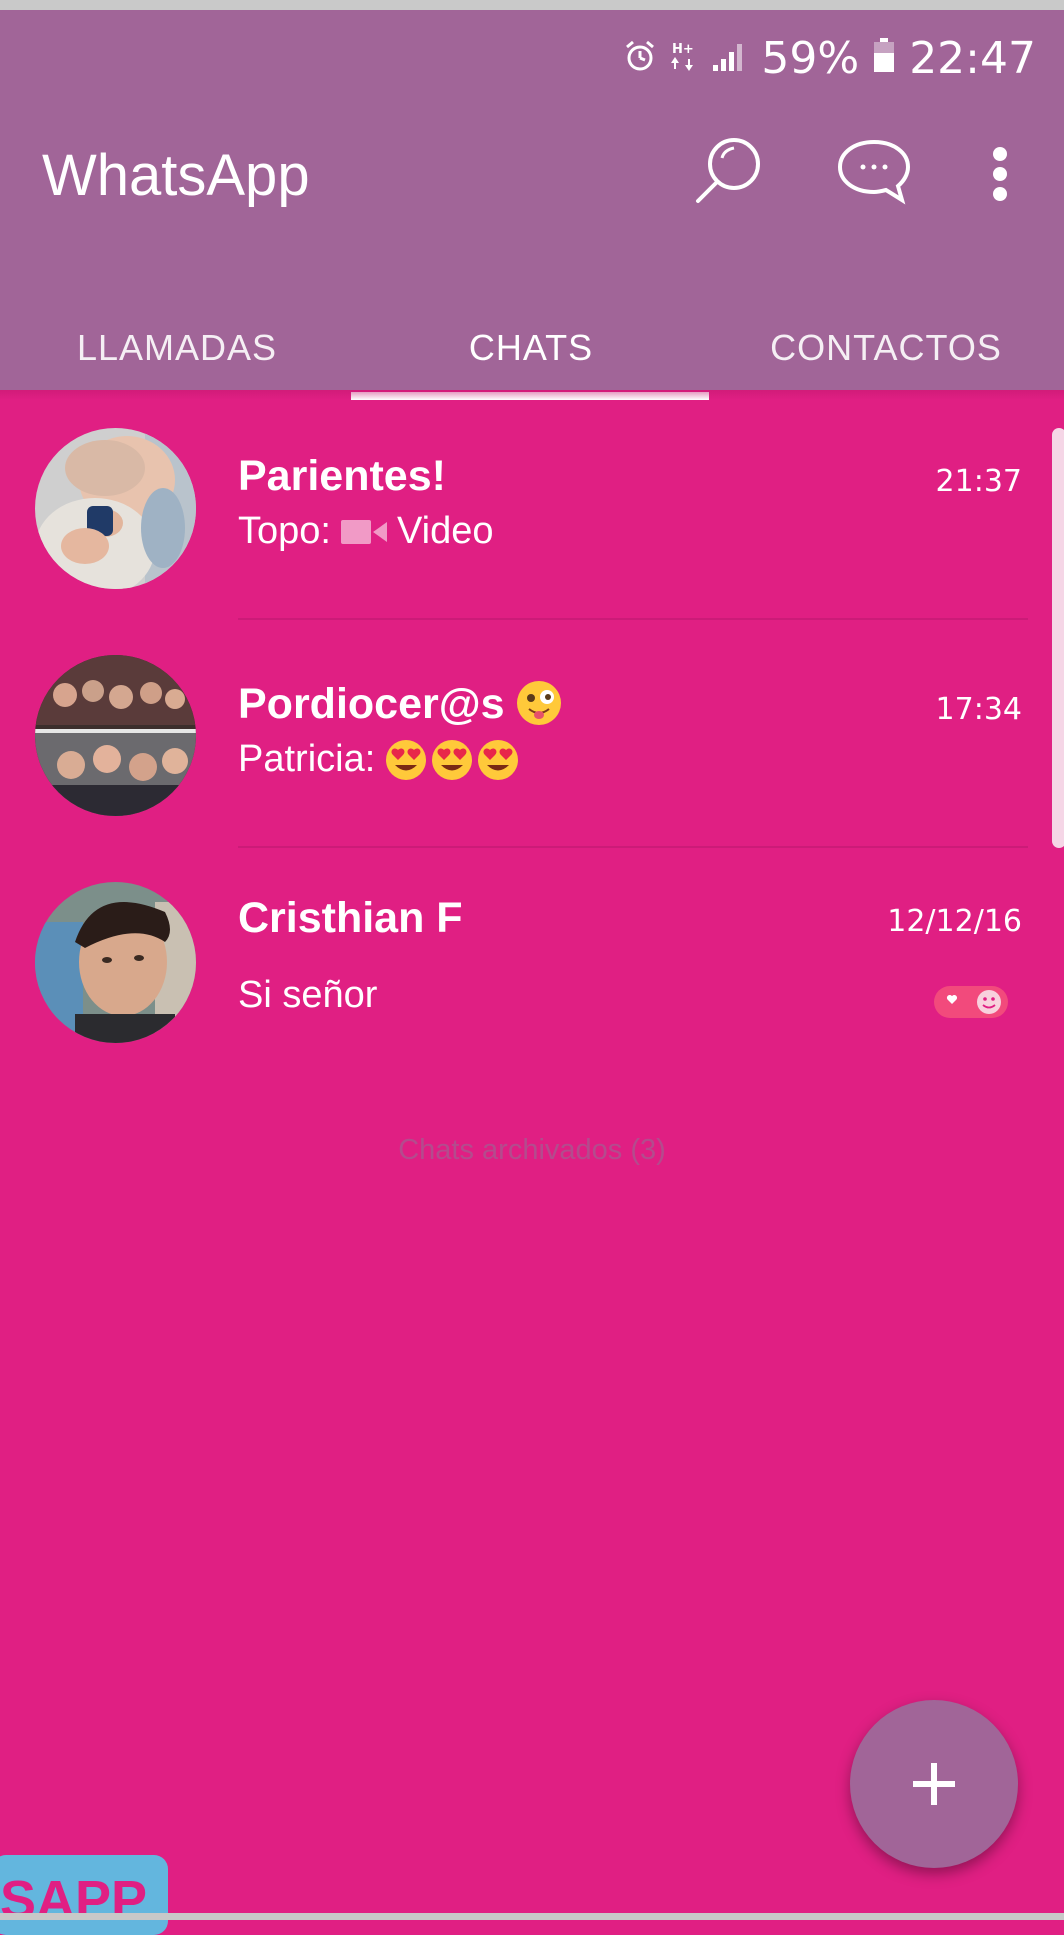 This screenshot has height=1935, width=1064. I want to click on heart-smile-badge-icon, so click(971, 1004).